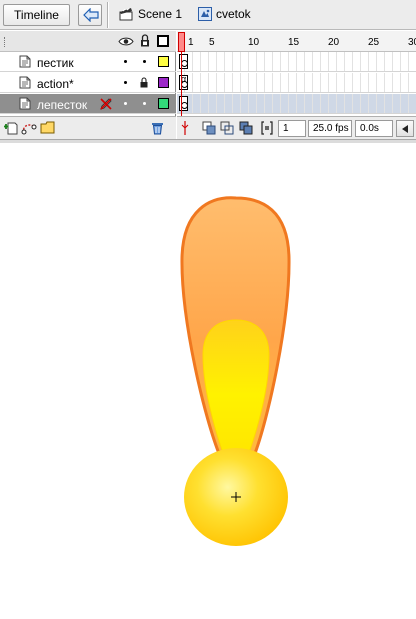  I want to click on insert-folder-icon, so click(48, 127).